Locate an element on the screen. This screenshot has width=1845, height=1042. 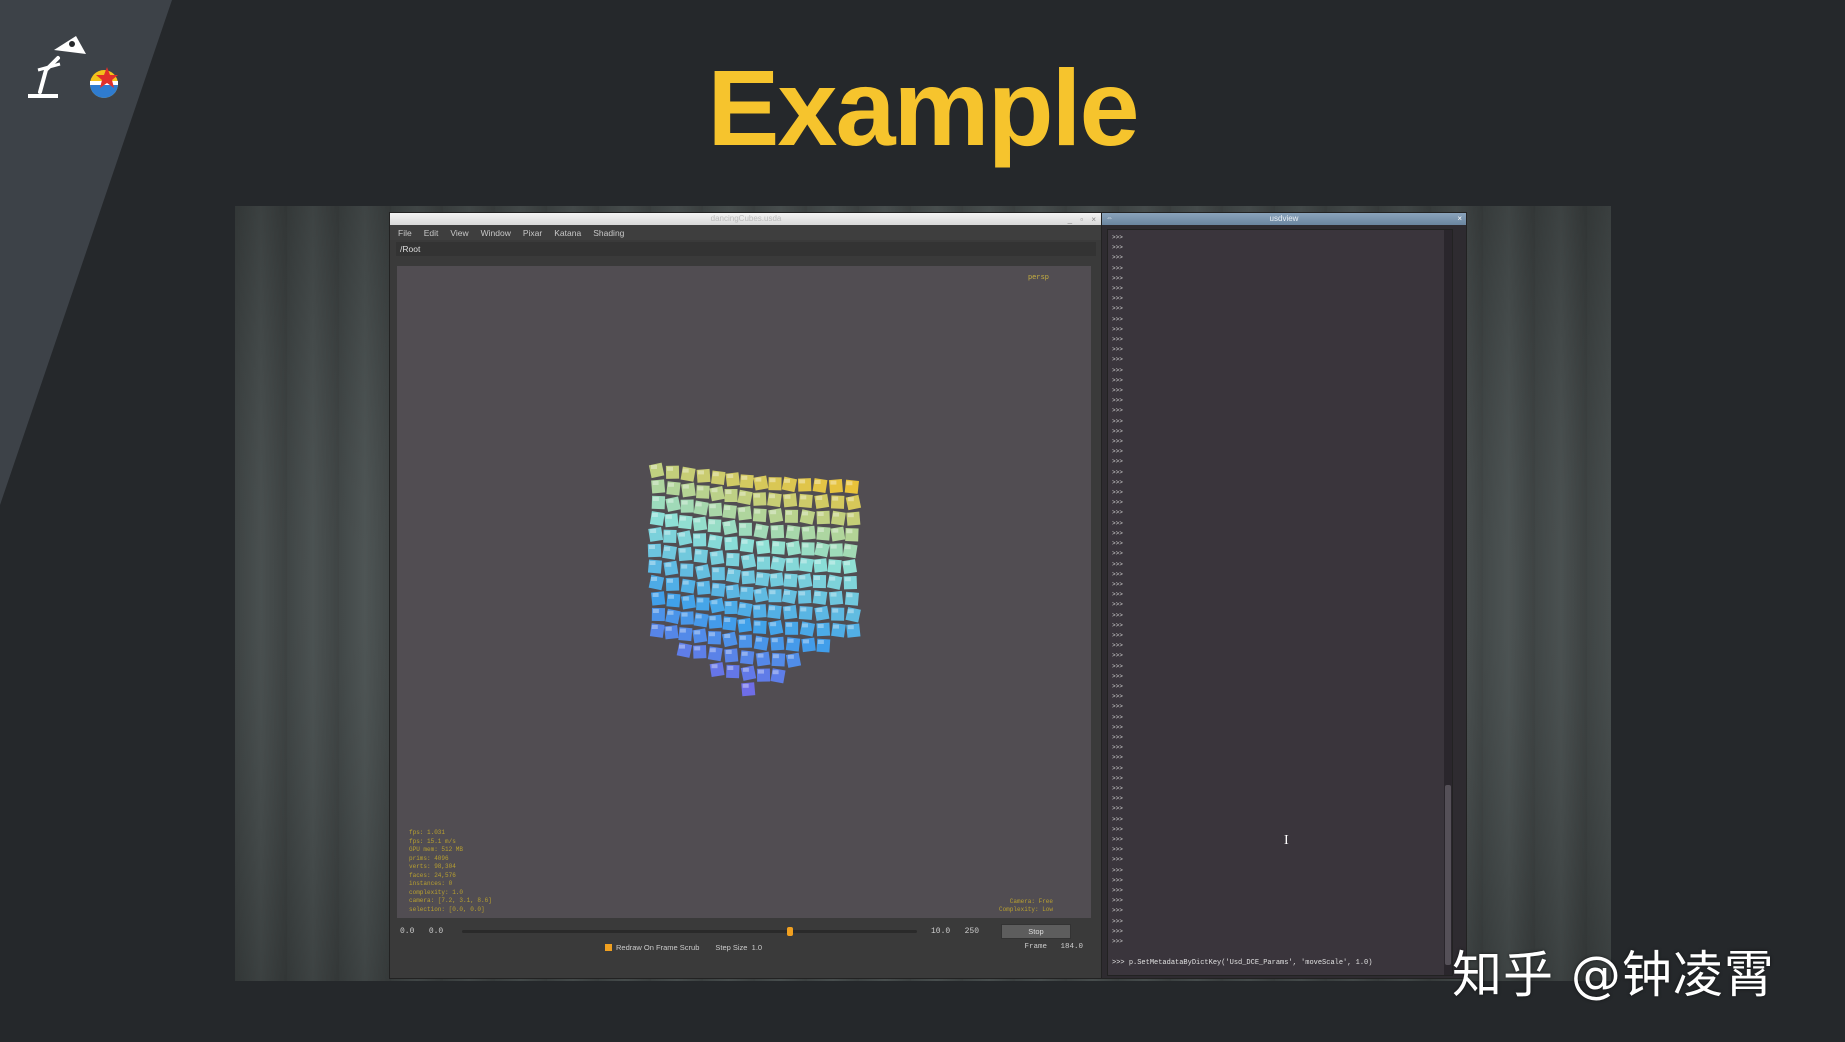
redraw-checkbox is located at coordinates (608, 947).